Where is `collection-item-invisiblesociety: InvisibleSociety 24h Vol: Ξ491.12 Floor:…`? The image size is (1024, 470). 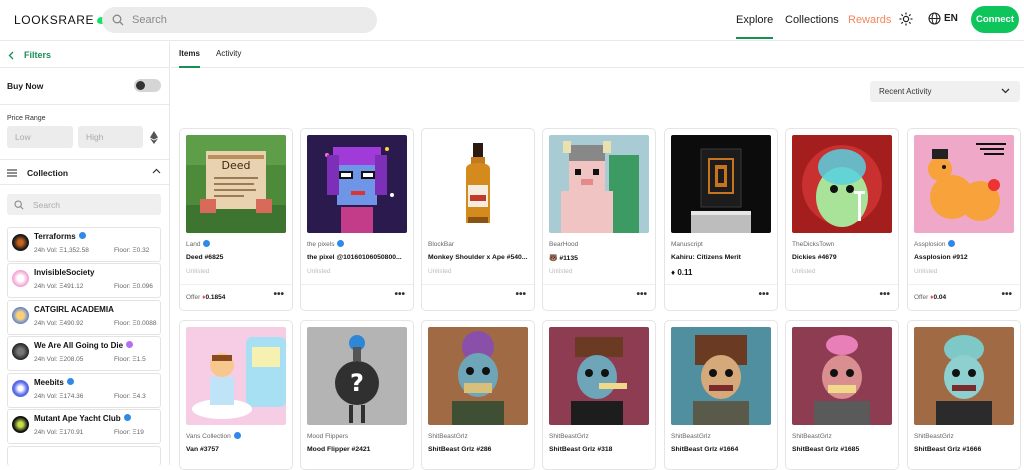 collection-item-invisiblesociety: InvisibleSociety 24h Vol: Ξ491.12 Floor:… is located at coordinates (84, 280).